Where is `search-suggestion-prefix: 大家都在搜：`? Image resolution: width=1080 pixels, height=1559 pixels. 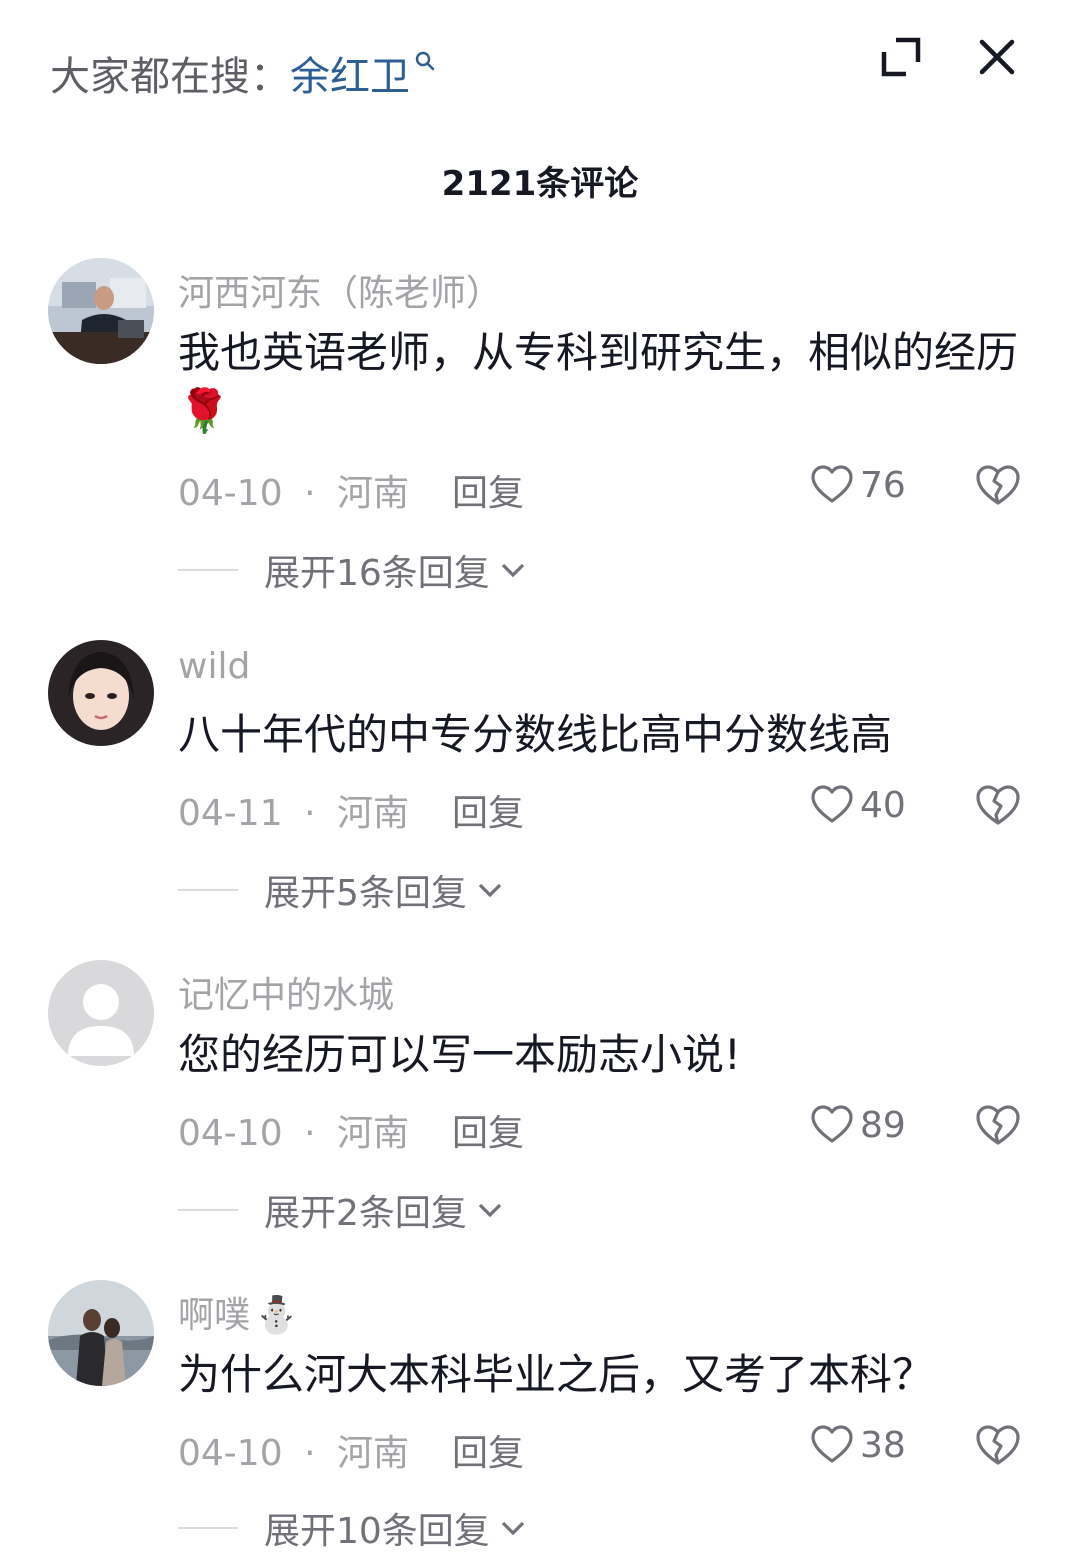 search-suggestion-prefix: 大家都在搜： is located at coordinates (170, 77).